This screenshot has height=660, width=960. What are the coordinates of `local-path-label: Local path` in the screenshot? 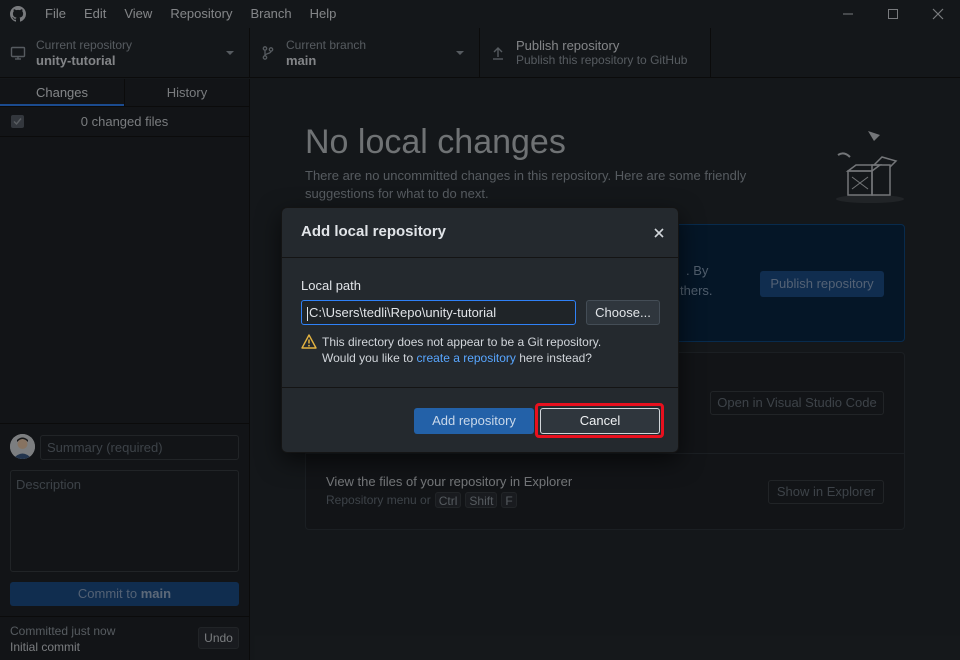 It's located at (331, 285).